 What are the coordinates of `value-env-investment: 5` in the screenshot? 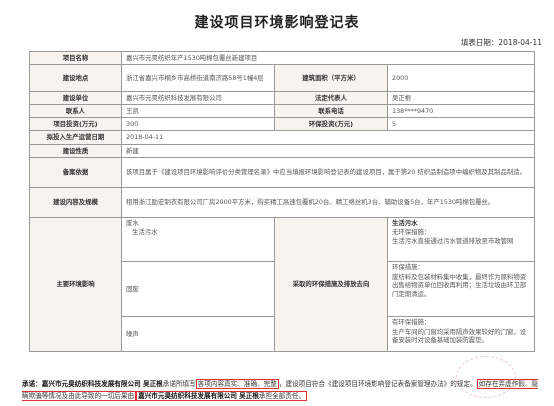 It's located at (461, 124).